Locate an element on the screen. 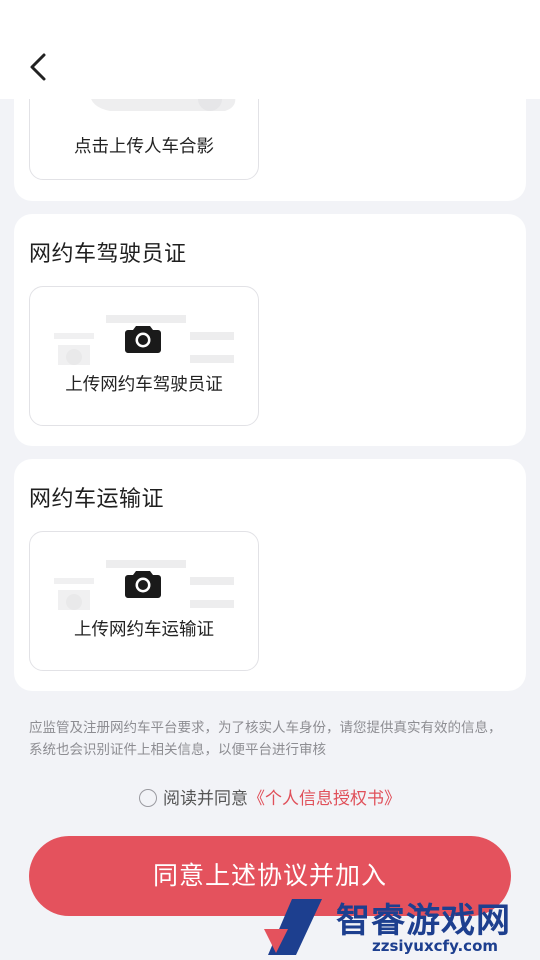 The height and width of the screenshot is (960, 540). agreement-checkbox is located at coordinates (148, 798).